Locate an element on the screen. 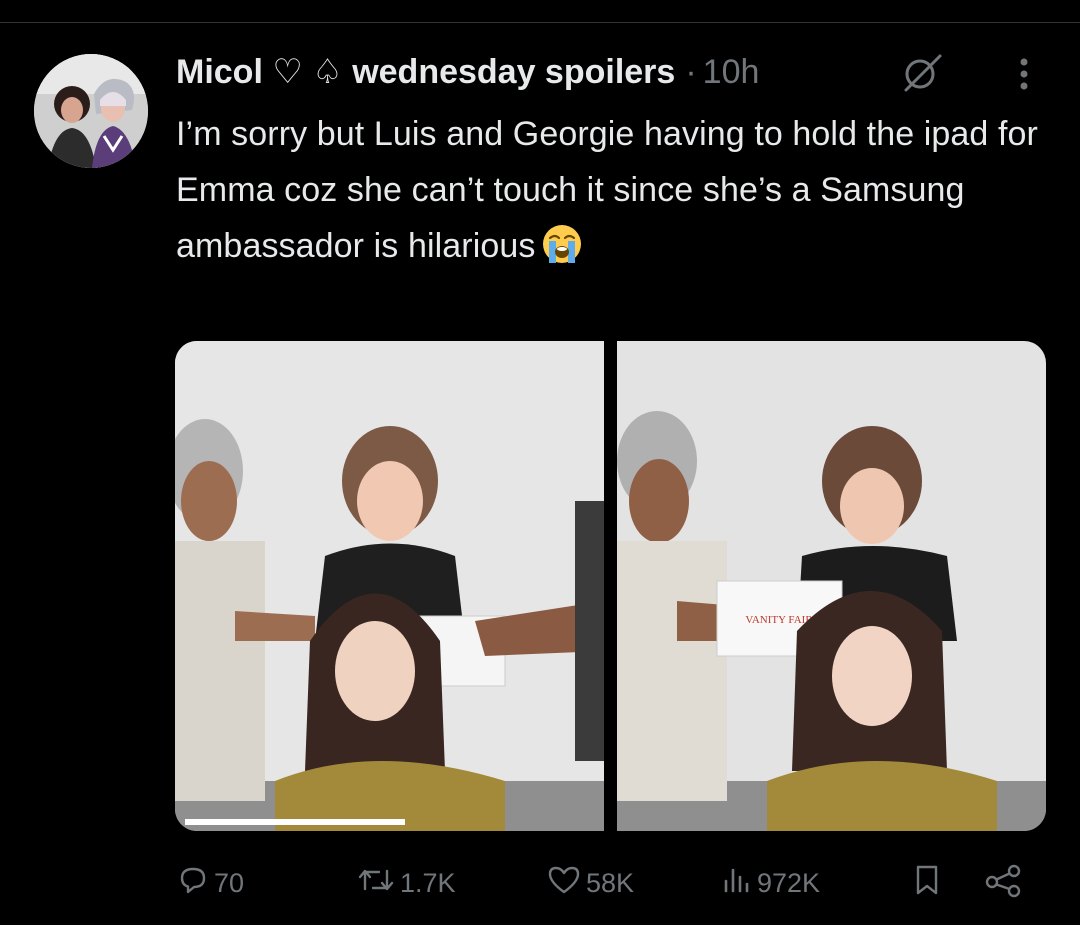 Image resolution: width=1080 pixels, height=925 pixels. reply-button: 70 is located at coordinates (210, 883).